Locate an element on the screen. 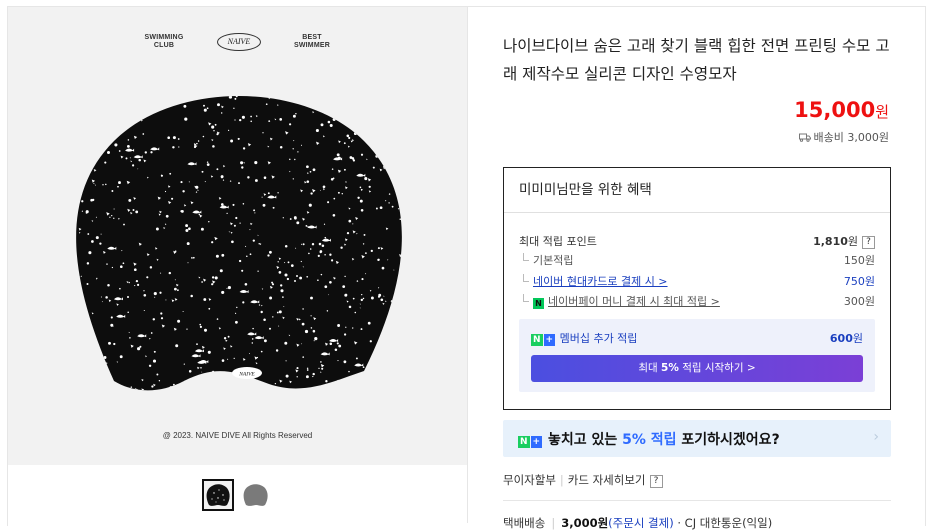 Image resolution: width=936 pixels, height=531 pixels. brand-left-text: SWIMMING CLUB is located at coordinates (164, 42).